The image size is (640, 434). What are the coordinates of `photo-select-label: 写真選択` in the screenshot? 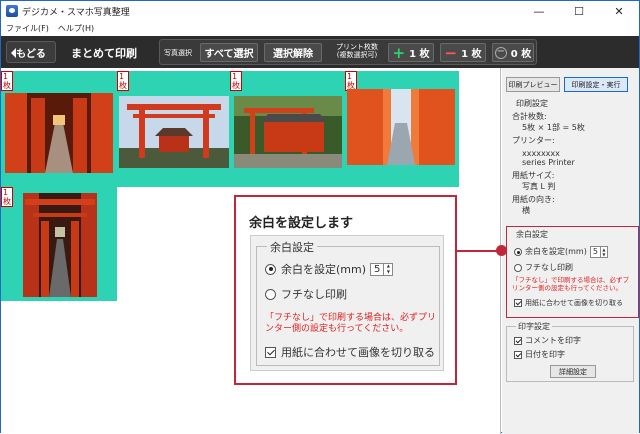 It's located at (178, 53).